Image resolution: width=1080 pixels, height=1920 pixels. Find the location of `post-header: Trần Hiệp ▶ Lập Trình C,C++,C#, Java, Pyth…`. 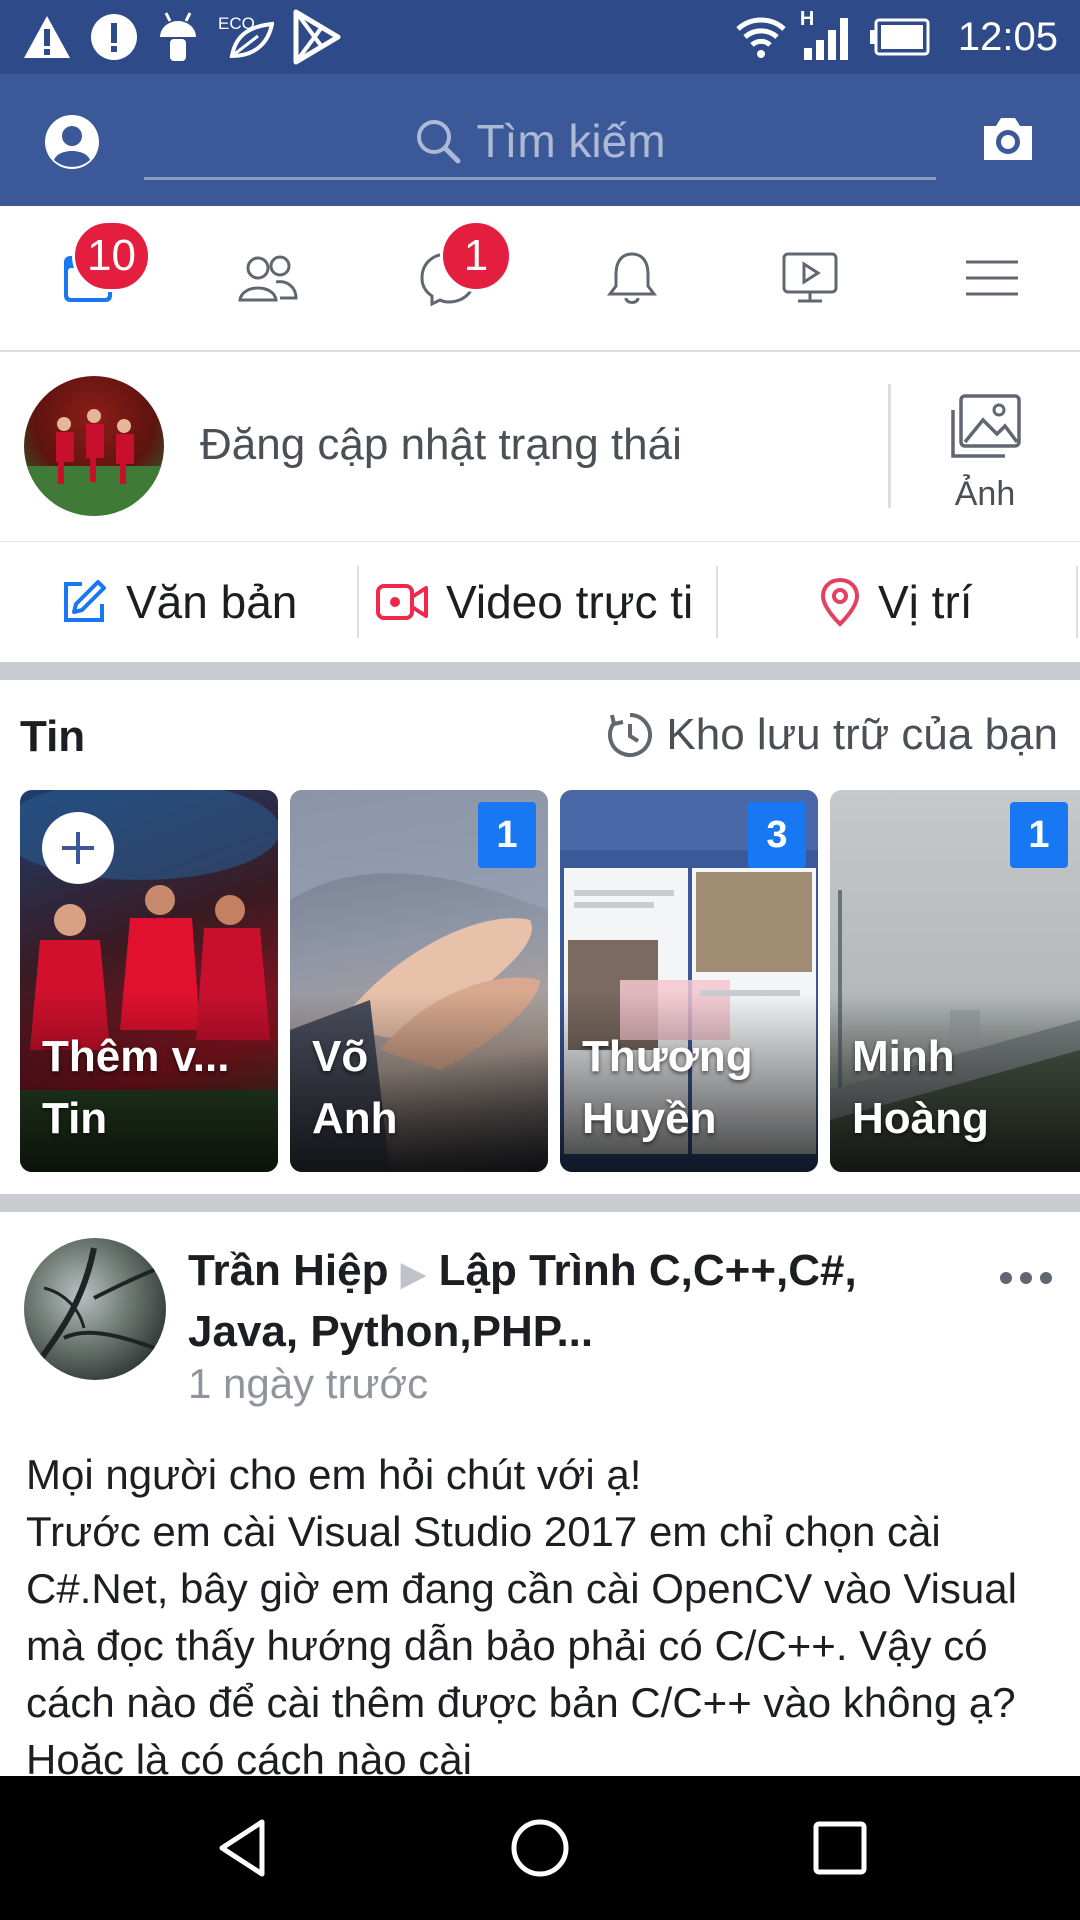

post-header: Trần Hiệp ▶ Lập Trình C,C++,C#, Java, Pyth… is located at coordinates (558, 1301).